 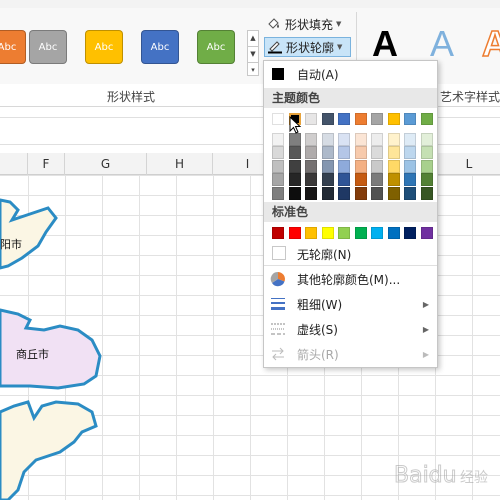 I want to click on shape-outline-button: 形状轮廓 ▼, so click(x=307, y=47).